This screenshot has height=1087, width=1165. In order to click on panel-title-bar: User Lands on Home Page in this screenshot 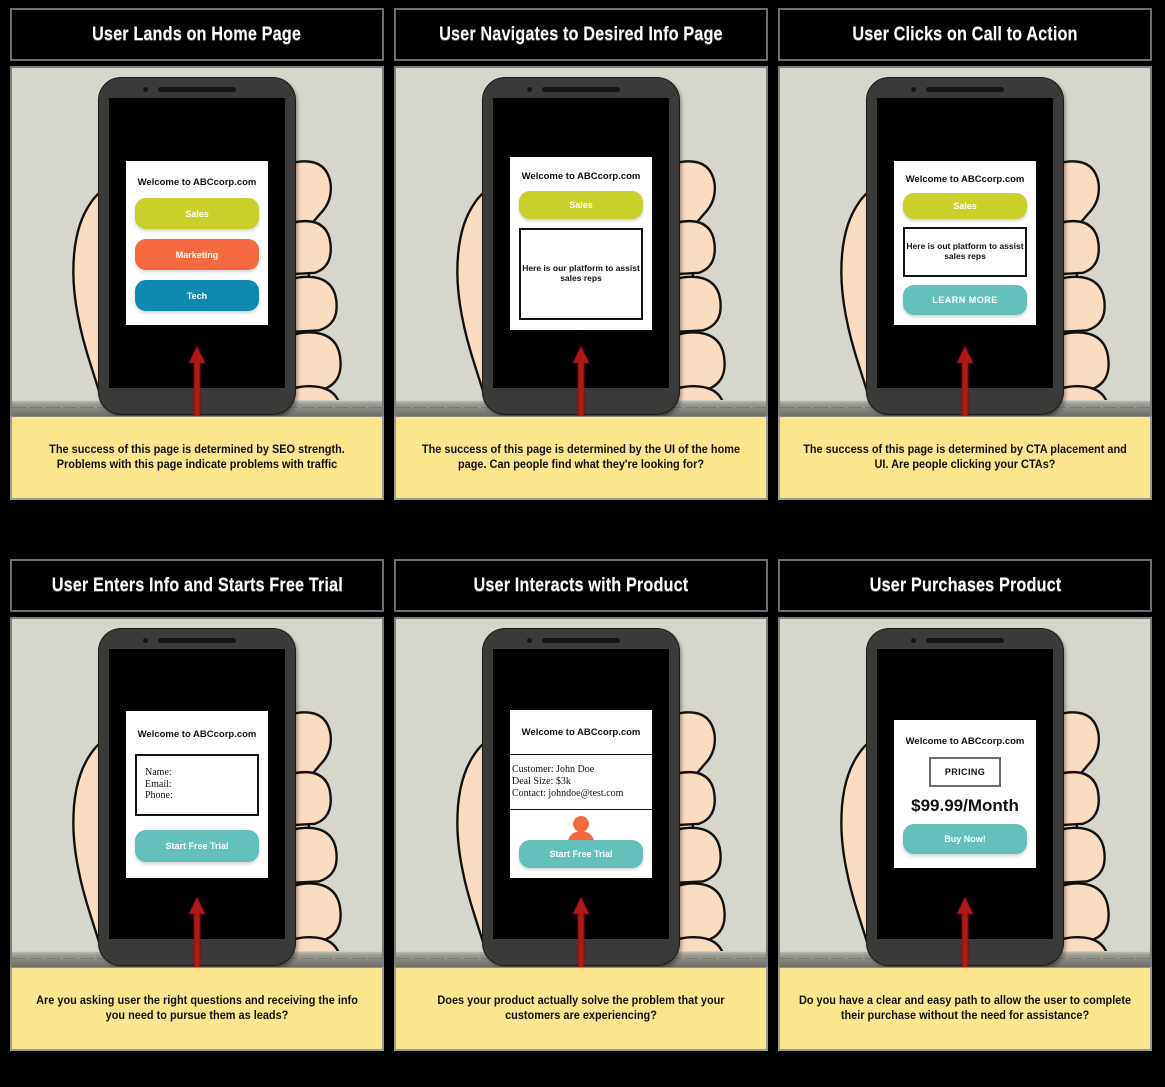, I will do `click(197, 34)`.